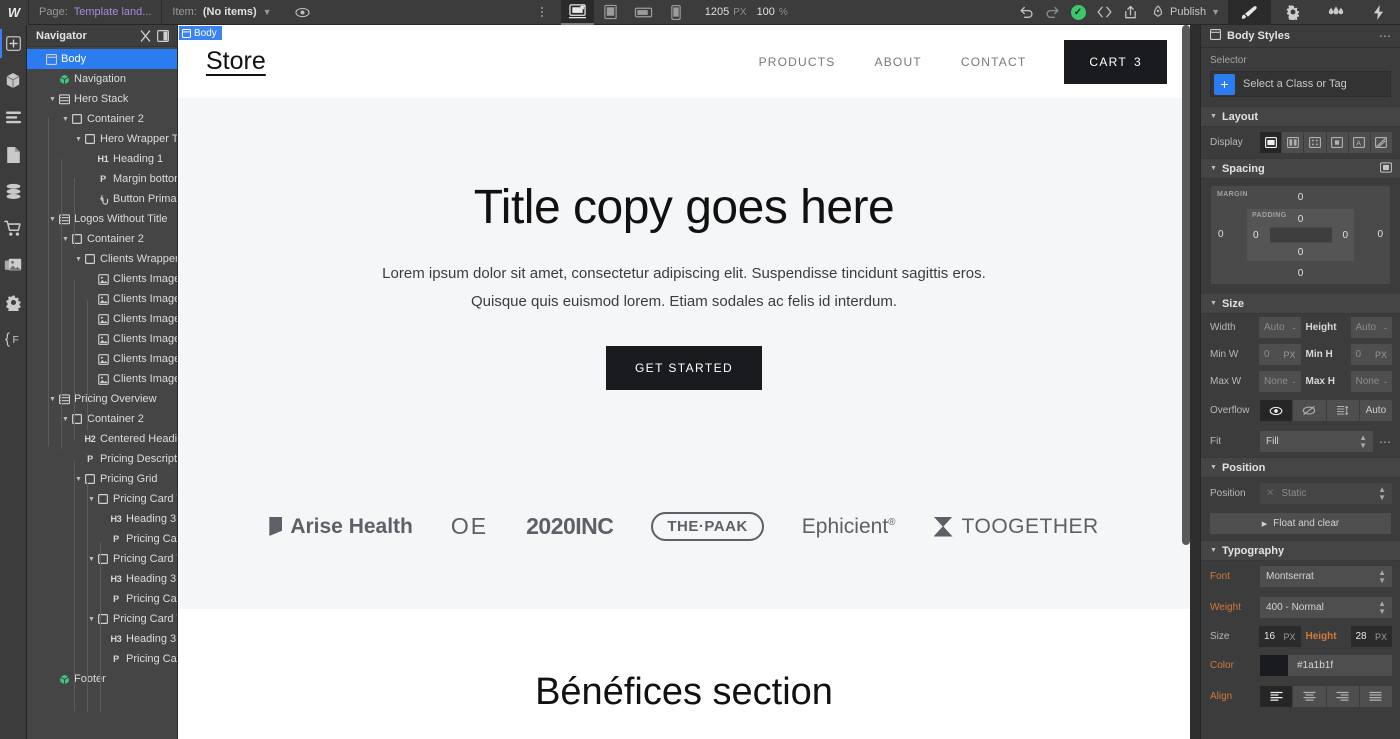 This screenshot has width=1400, height=739. Describe the element at coordinates (162, 36) in the screenshot. I see `panel-toggle-icon` at that location.